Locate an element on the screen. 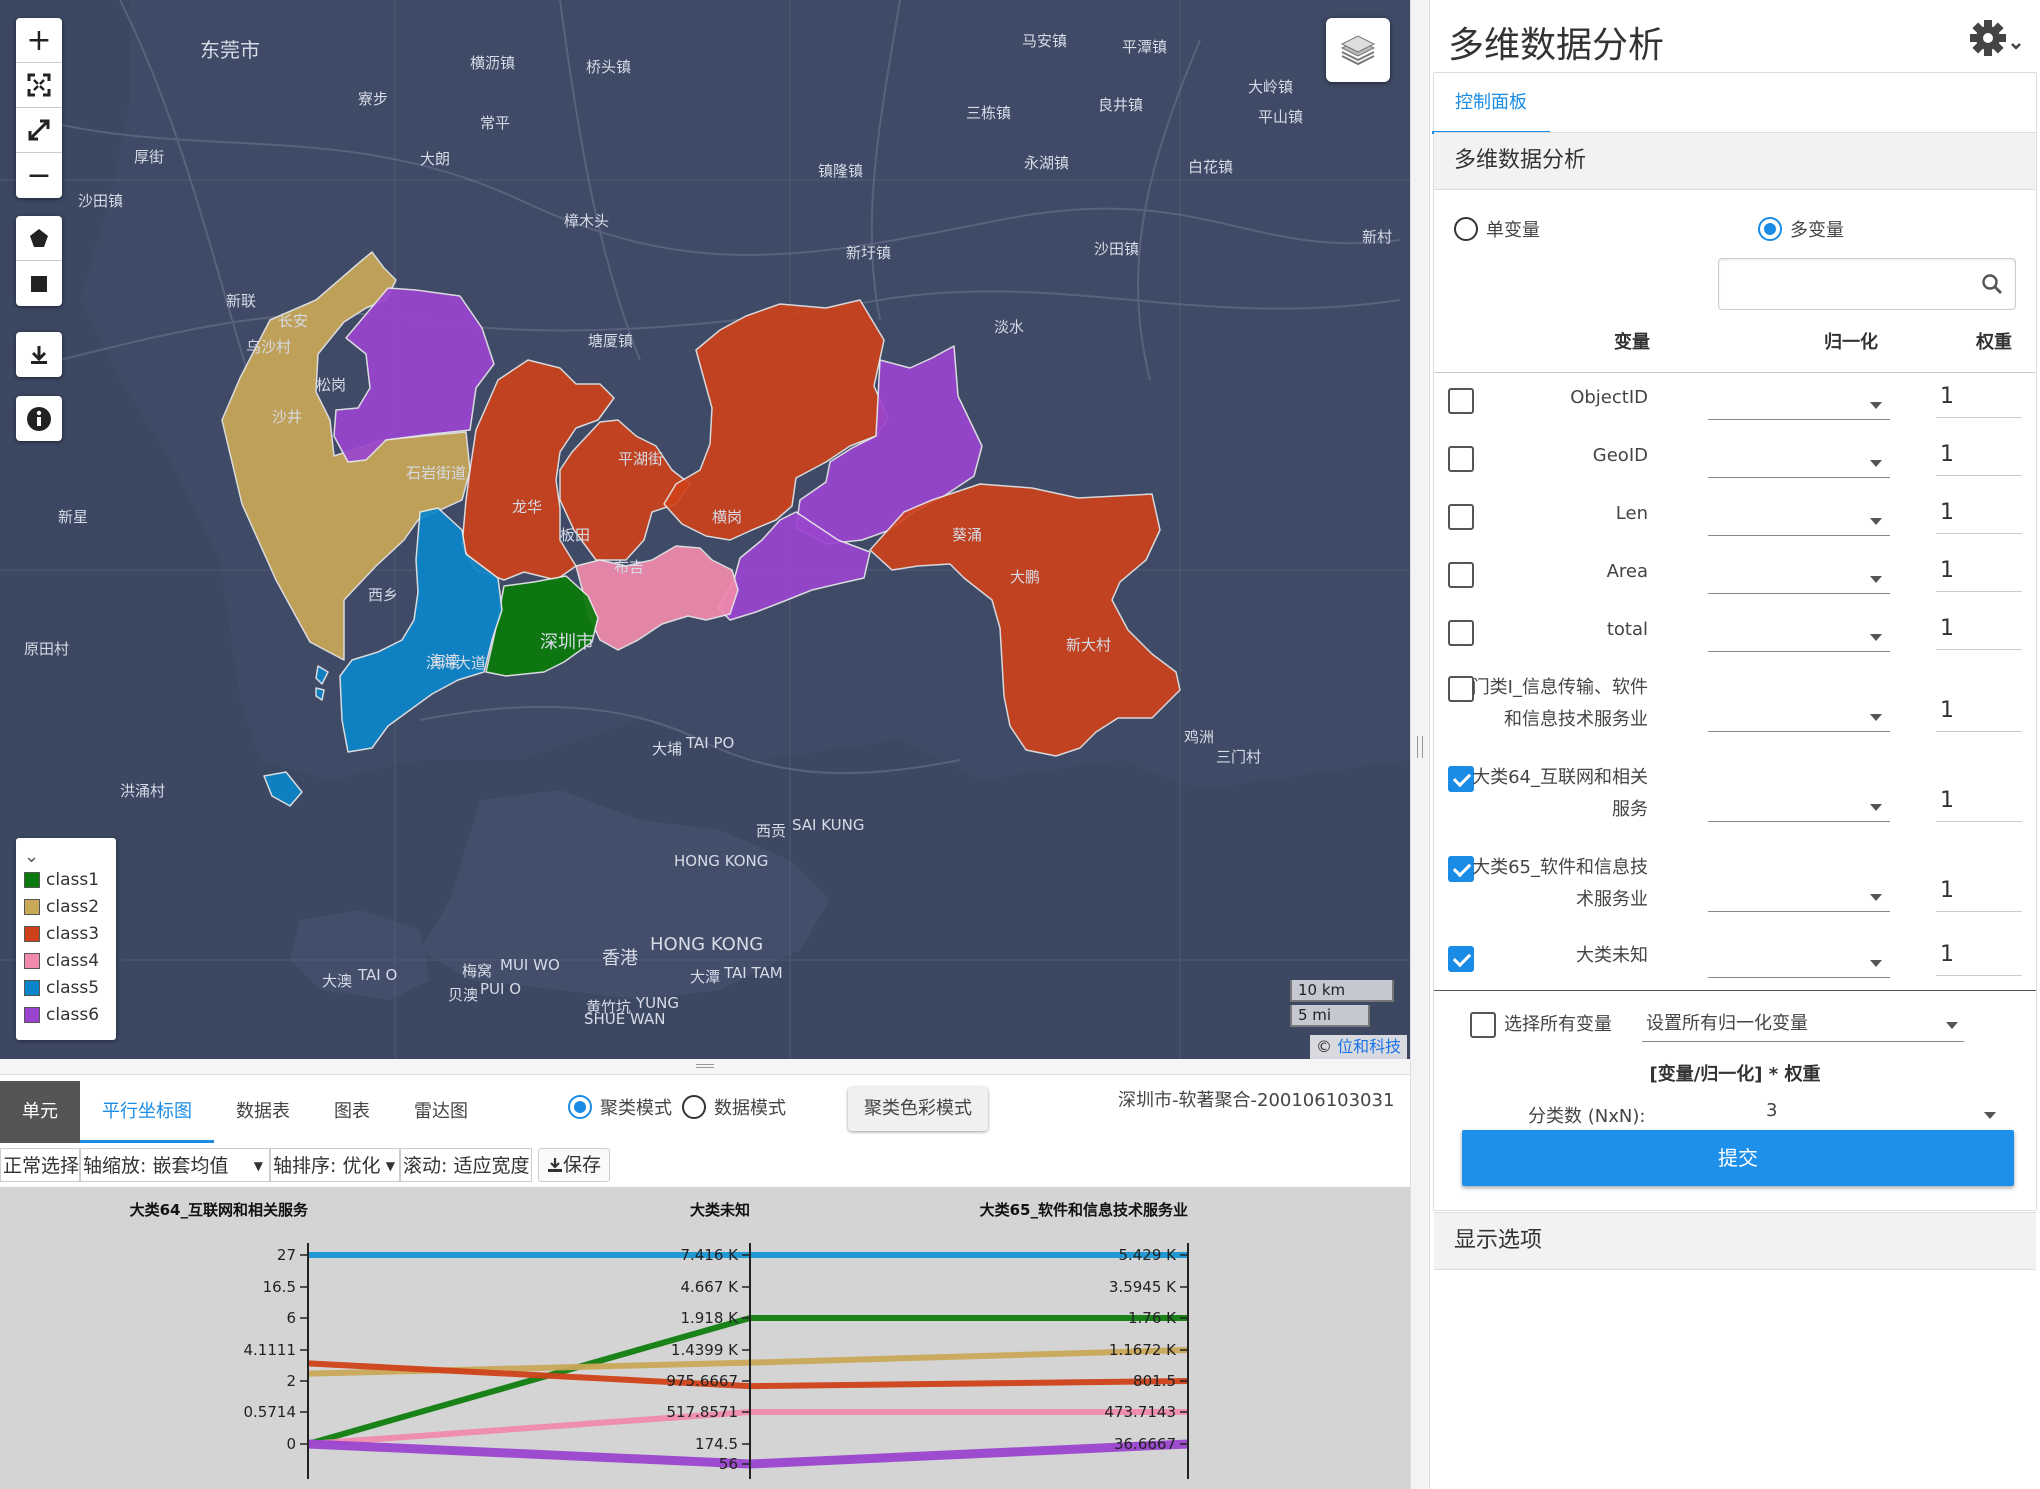 Image resolution: width=2040 pixels, height=1489 pixels. save-button: 保存 is located at coordinates (574, 1165).